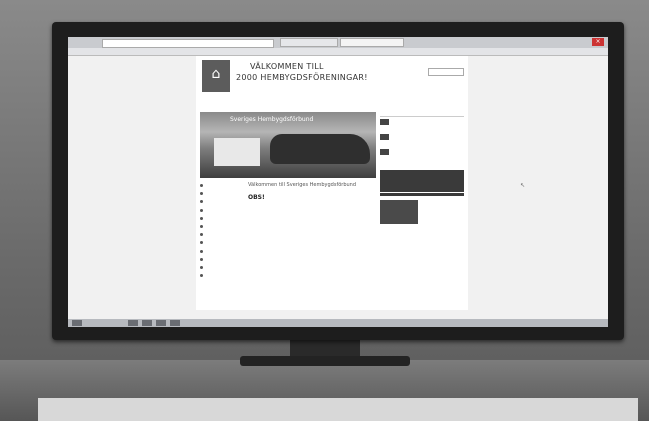 This screenshot has width=649, height=421. I want to click on promo-banner-sub, so click(422, 194).